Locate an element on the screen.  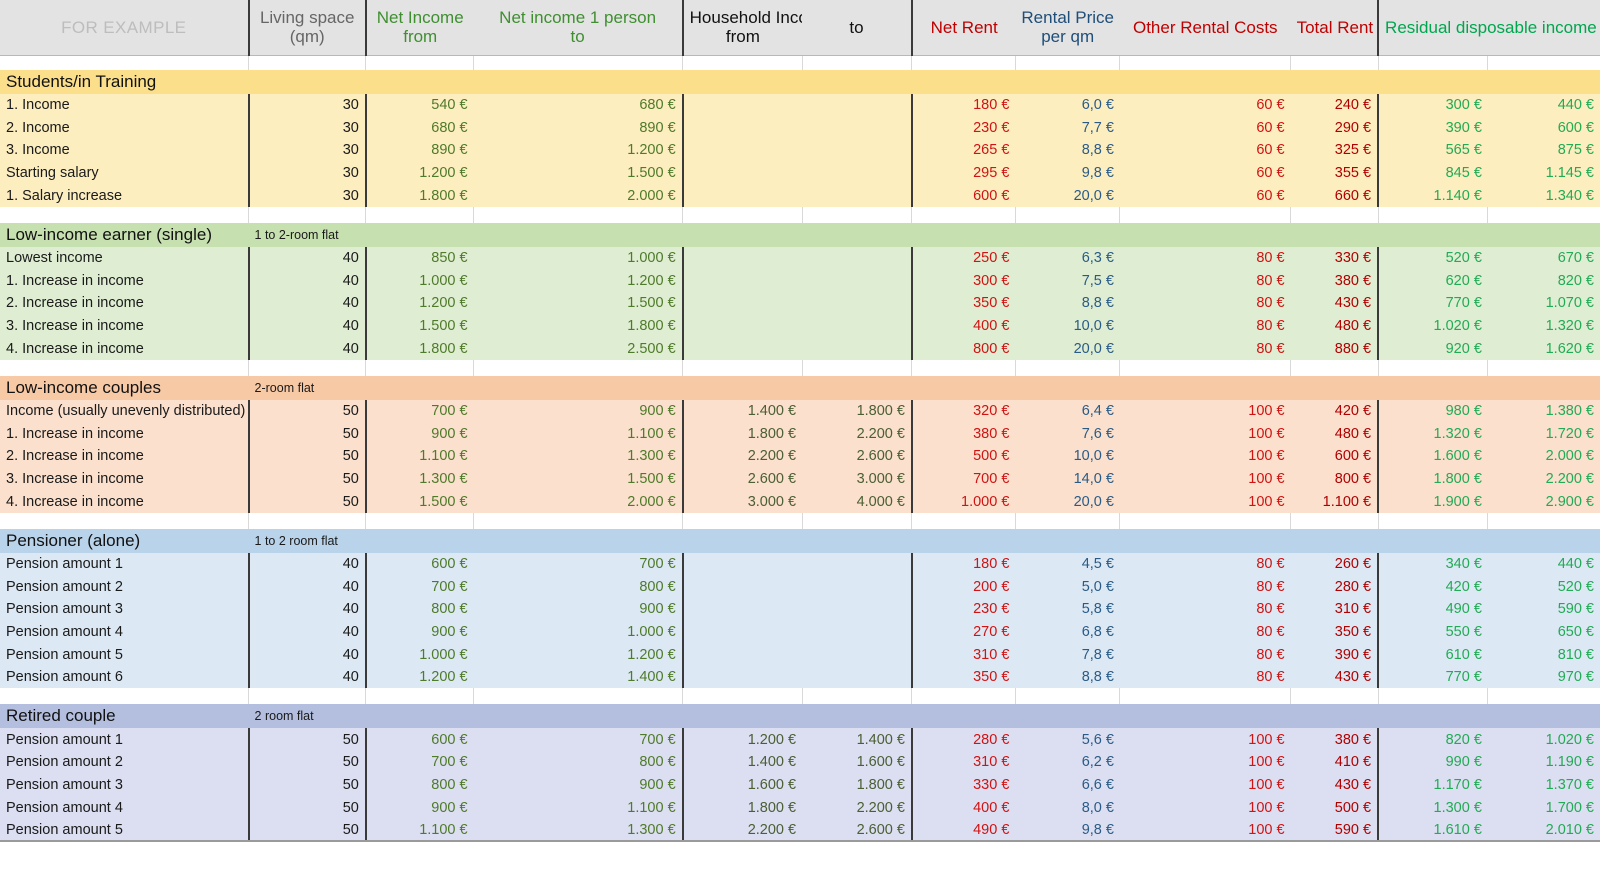
cell-total: 280 € is located at coordinates (1335, 587).